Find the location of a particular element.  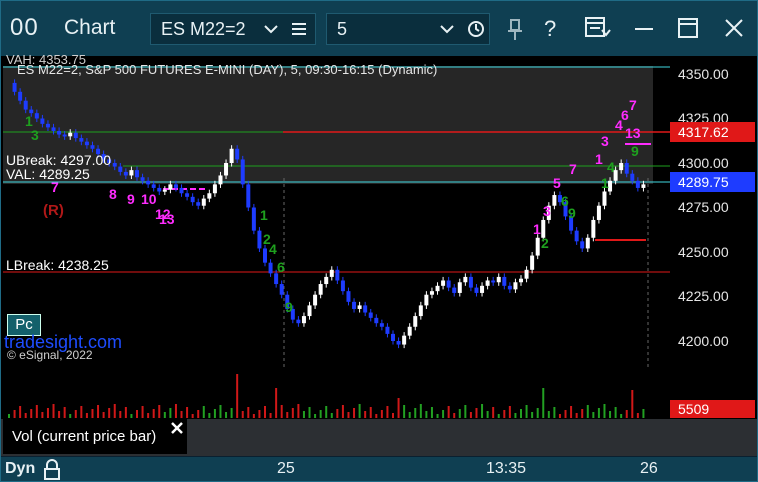

sequence-count-label: 7 is located at coordinates (573, 169).